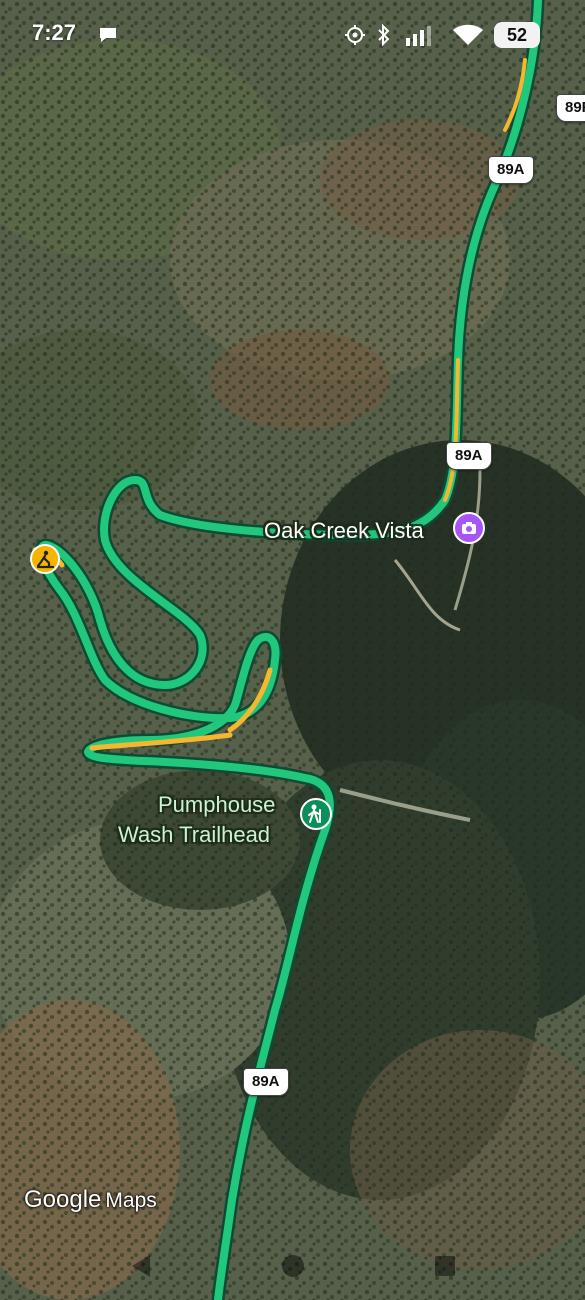  I want to click on status-bar: 7:27 52, so click(292, 35).